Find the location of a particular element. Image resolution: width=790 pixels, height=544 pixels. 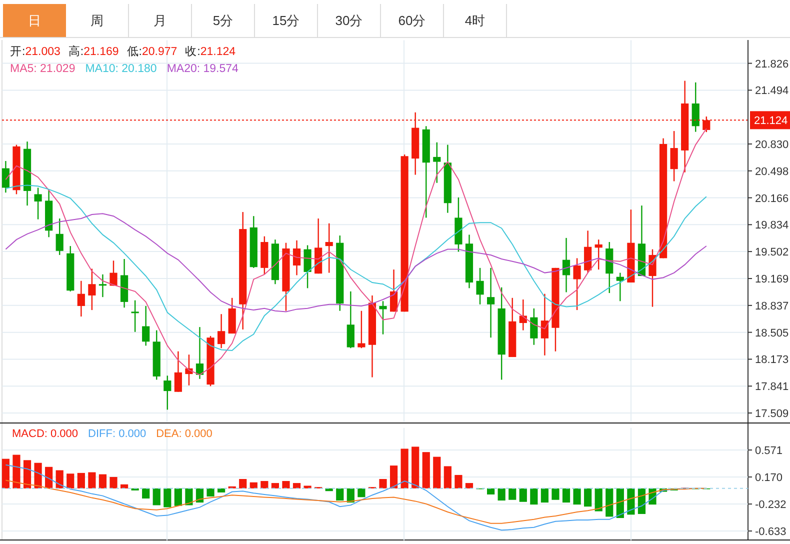

macd-axis-label: 0.571 is located at coordinates (769, 451).